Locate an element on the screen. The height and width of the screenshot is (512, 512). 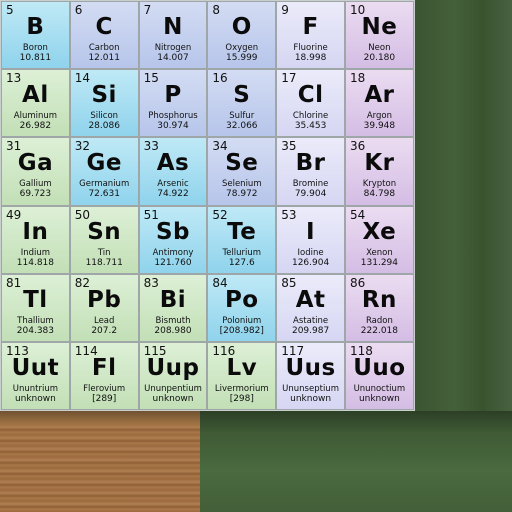
element-tile: 54 Xe Xenon 131.294 is located at coordinates (379, 239).